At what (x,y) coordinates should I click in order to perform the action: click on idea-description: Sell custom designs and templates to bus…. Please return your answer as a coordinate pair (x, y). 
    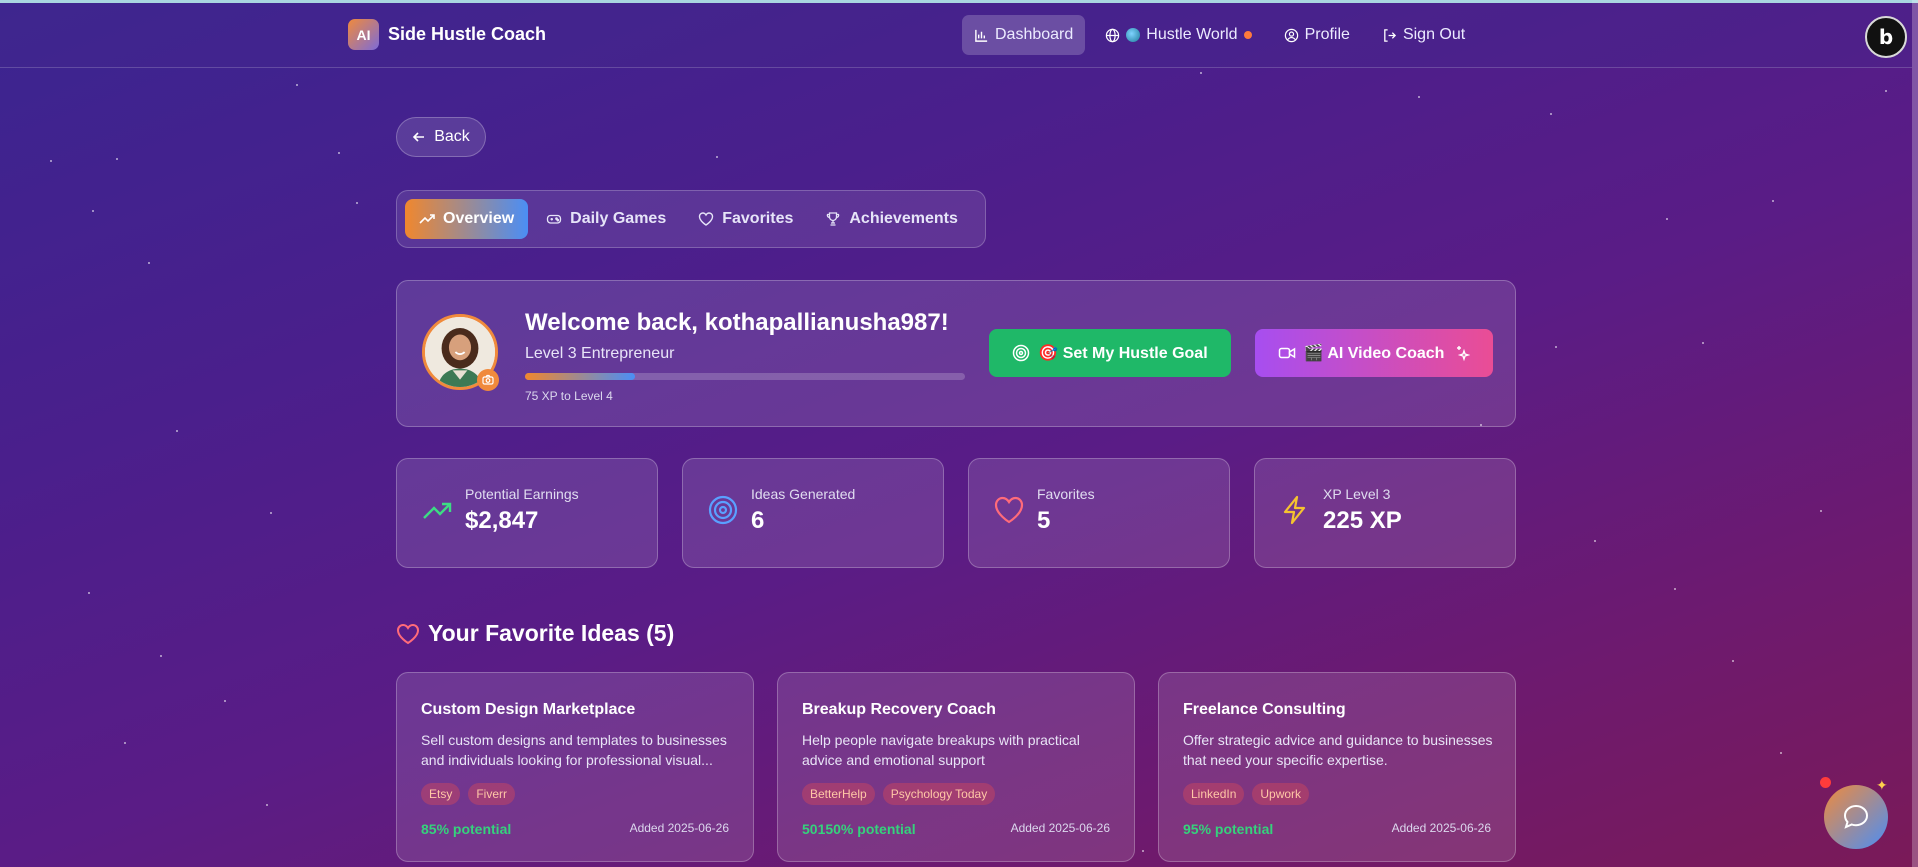
    Looking at the image, I should click on (574, 750).